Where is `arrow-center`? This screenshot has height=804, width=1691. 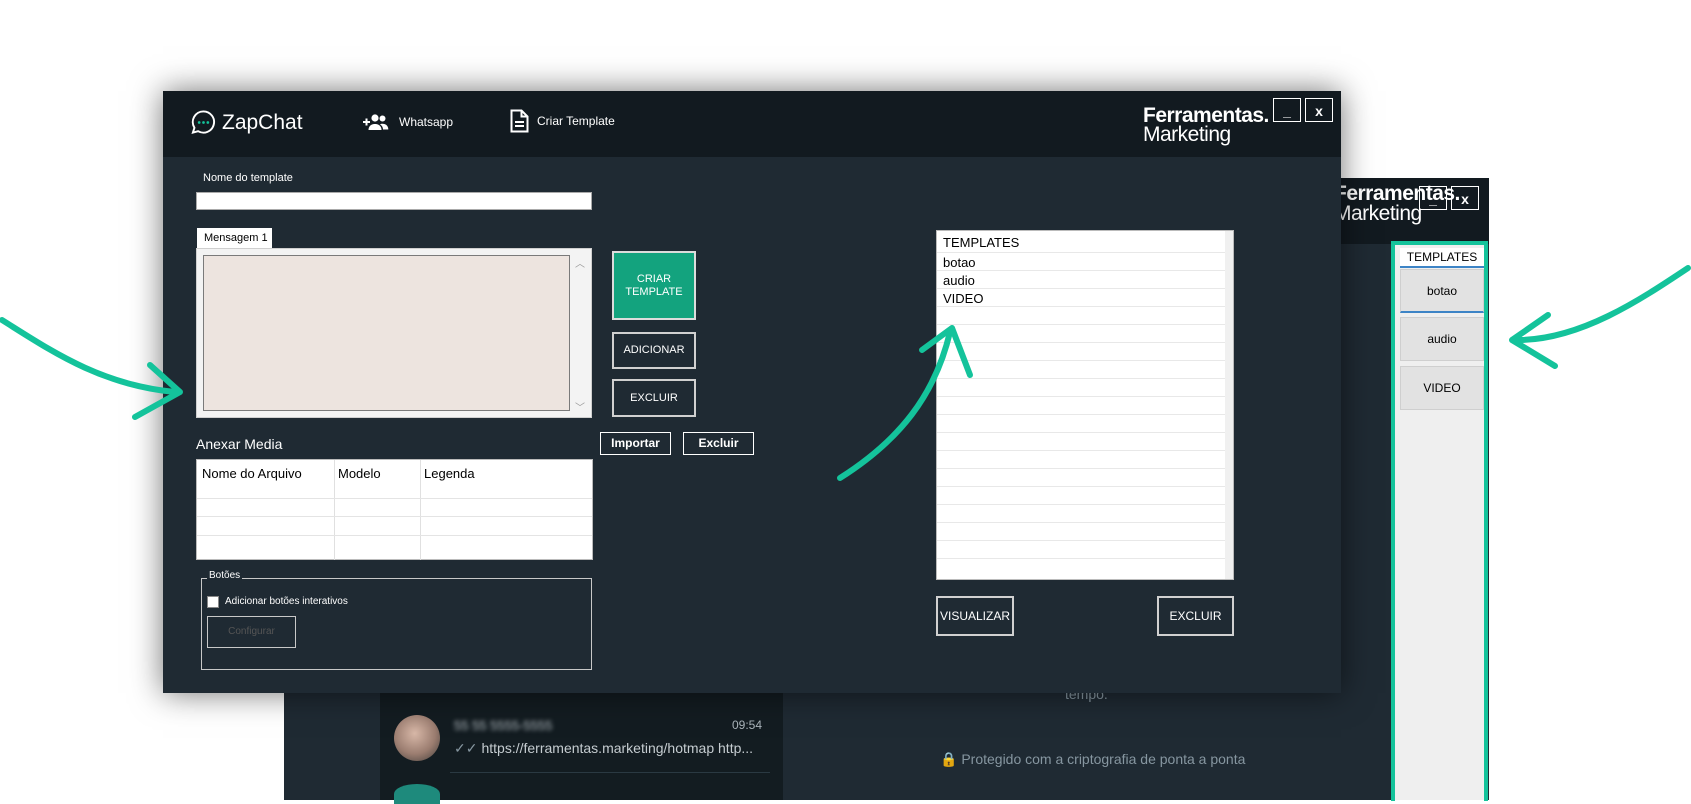
arrow-center is located at coordinates (895, 405).